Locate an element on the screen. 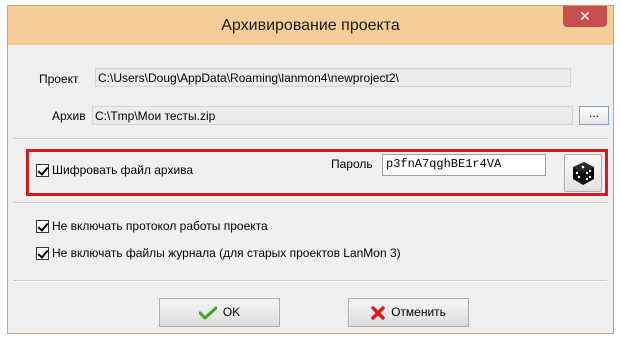  exclude-protocol-label: Не включать протокол работы проекта is located at coordinates (160, 226).